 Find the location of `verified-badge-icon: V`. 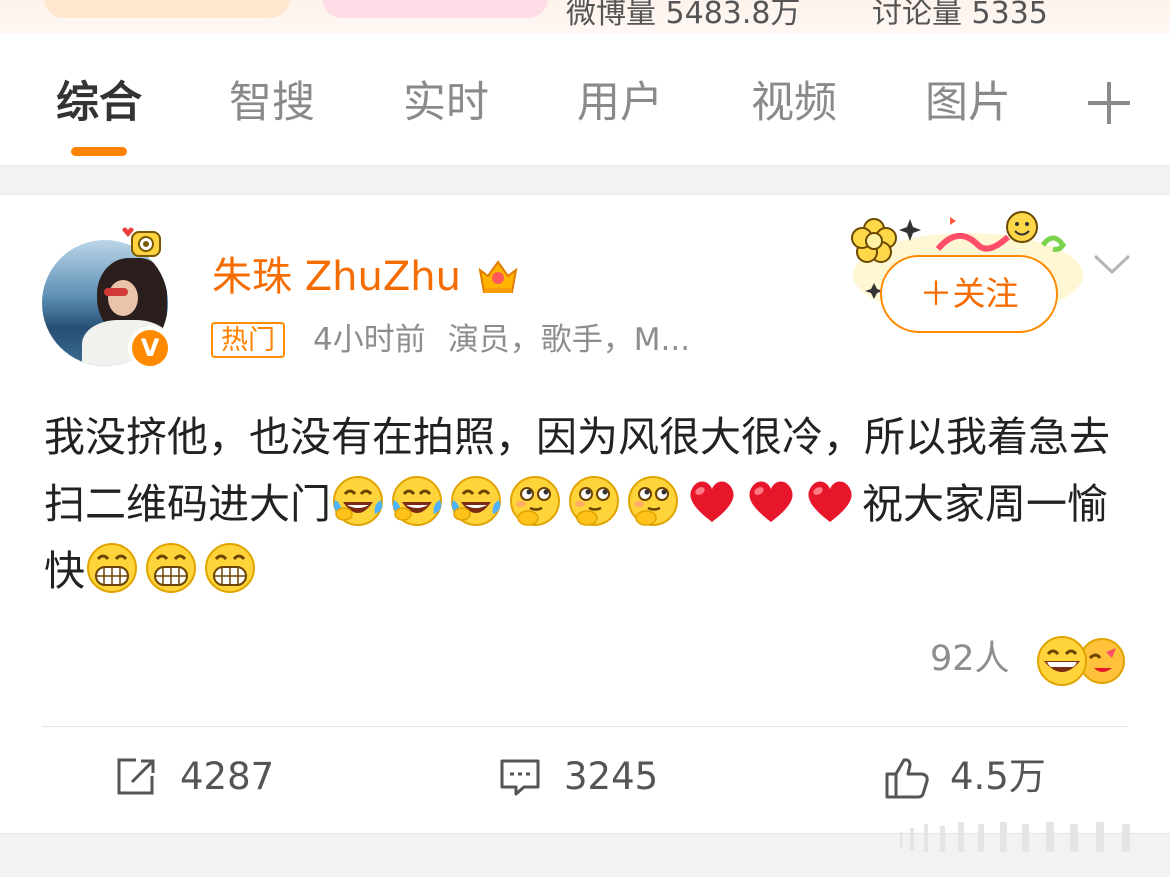

verified-badge-icon: V is located at coordinates (150, 348).